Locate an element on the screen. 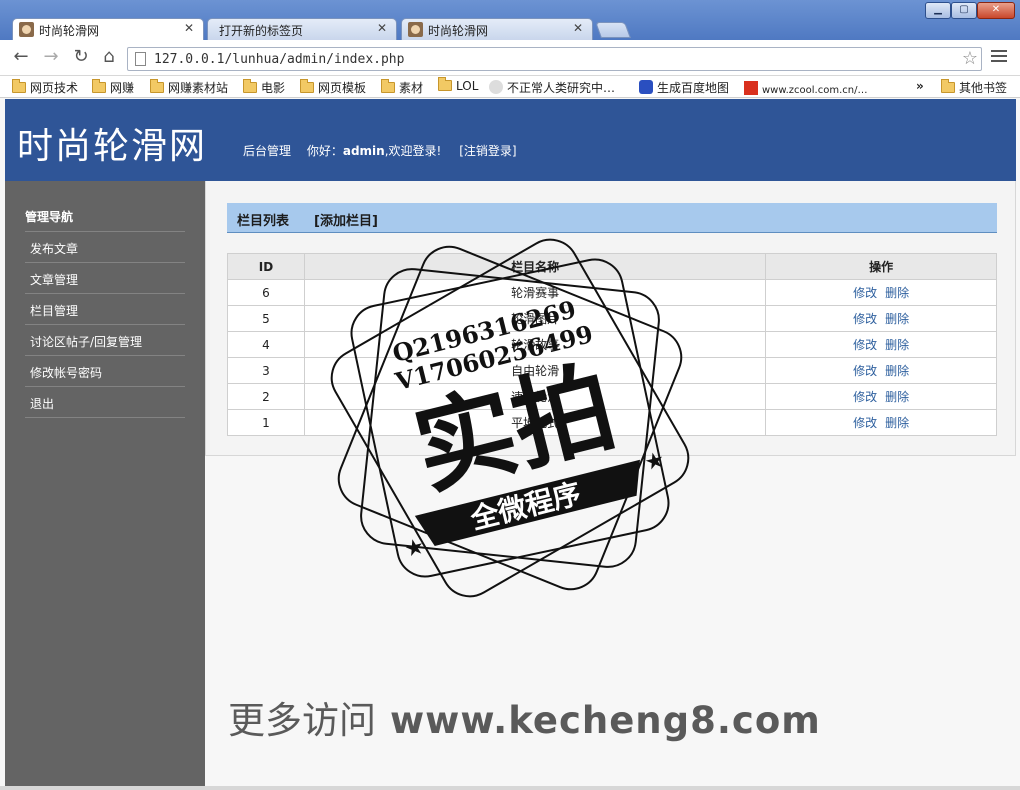  bookmark-item: 网页技术 is located at coordinates (45, 87).